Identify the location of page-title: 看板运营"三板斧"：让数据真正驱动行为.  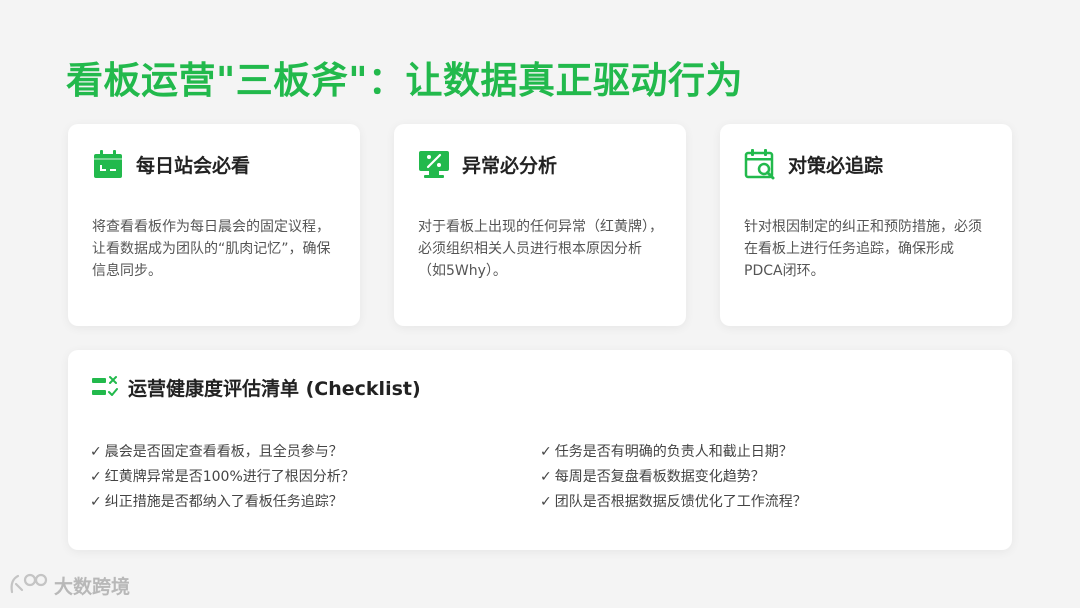
(405, 80).